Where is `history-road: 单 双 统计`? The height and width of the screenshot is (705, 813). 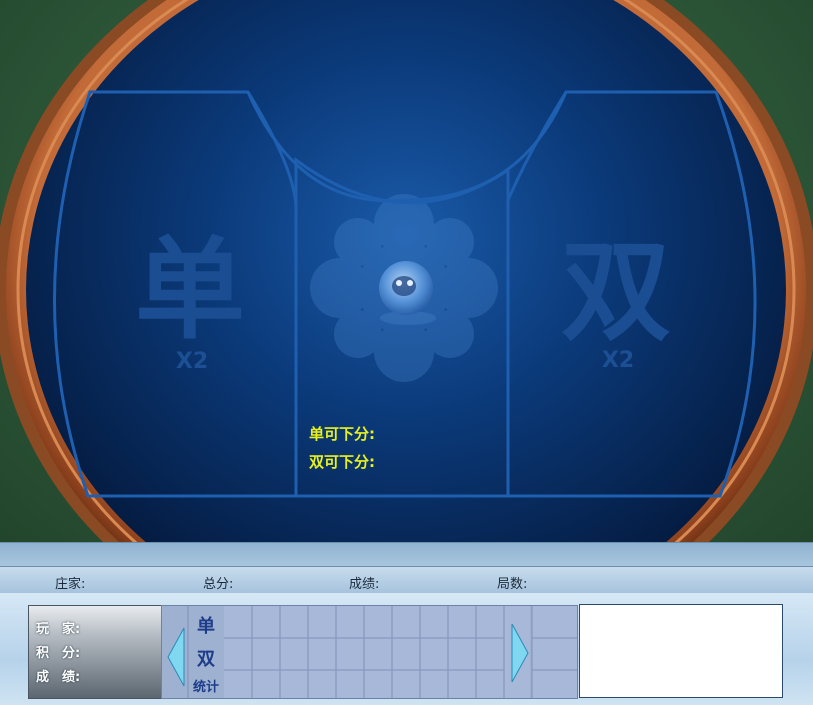
history-road: 单 双 统计 is located at coordinates (369, 652).